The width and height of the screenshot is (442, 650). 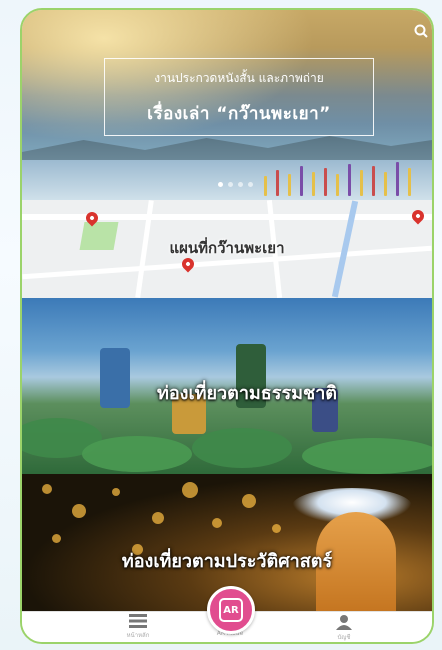 I want to click on history-tour-label: ท่องเที่ยวตามประวัติศาสตร์, so click(x=227, y=561).